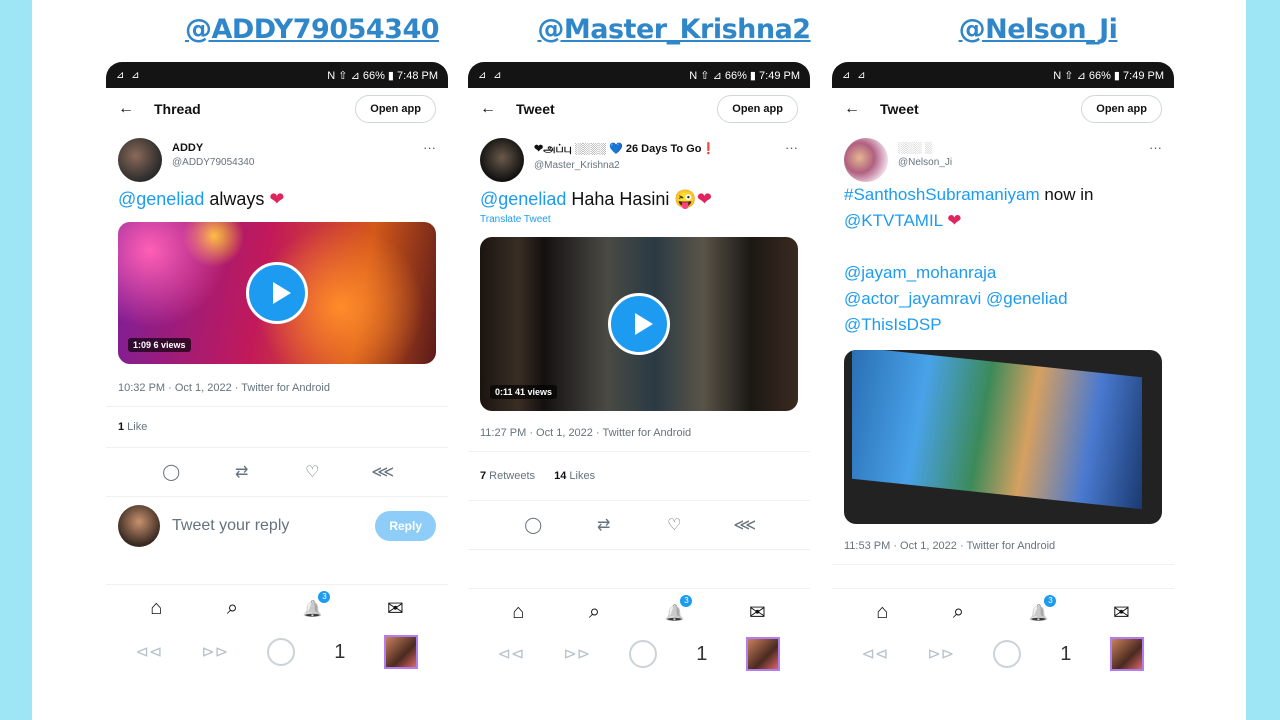  I want to click on mention-link: @ThisIsDSP, so click(893, 324).